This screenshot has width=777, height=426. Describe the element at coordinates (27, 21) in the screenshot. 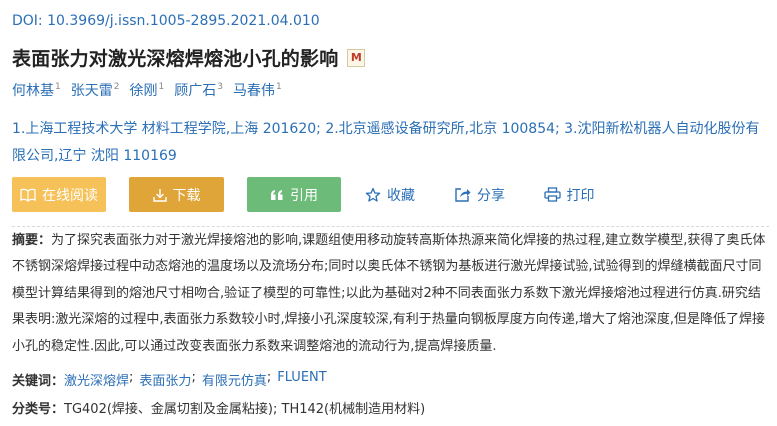

I see `doi-label: DOI:` at that location.